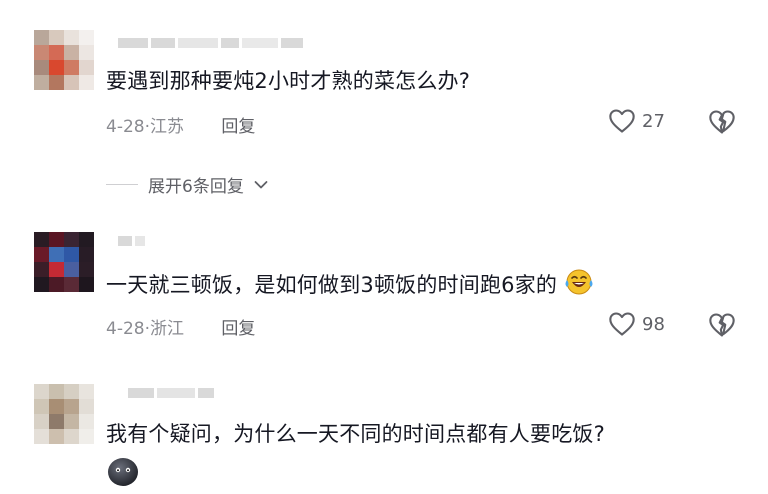 Image resolution: width=768 pixels, height=494 pixels. Describe the element at coordinates (636, 324) in the screenshot. I see `like-button: 98` at that location.